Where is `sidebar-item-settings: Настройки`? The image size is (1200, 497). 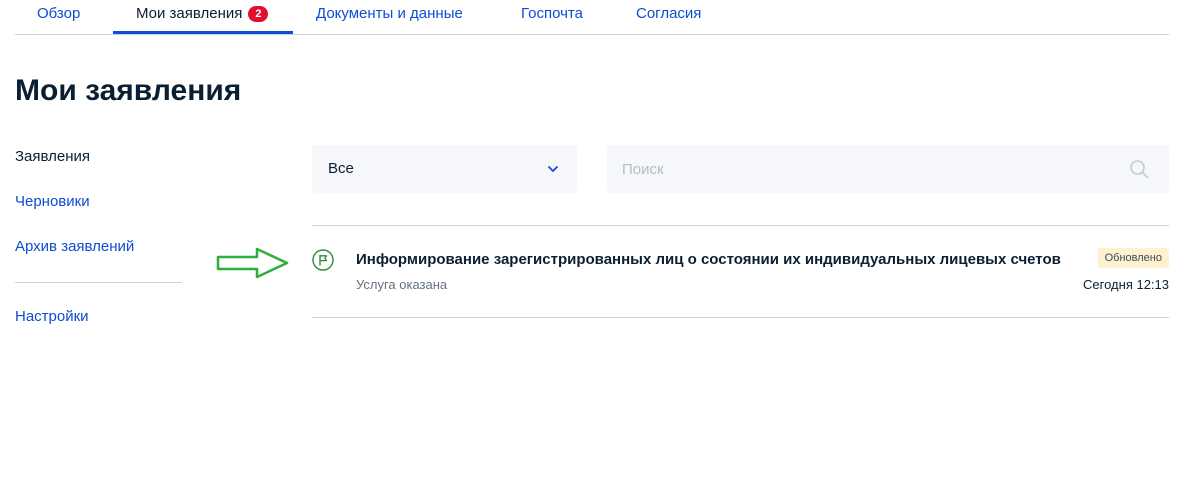 sidebar-item-settings: Настройки is located at coordinates (52, 316).